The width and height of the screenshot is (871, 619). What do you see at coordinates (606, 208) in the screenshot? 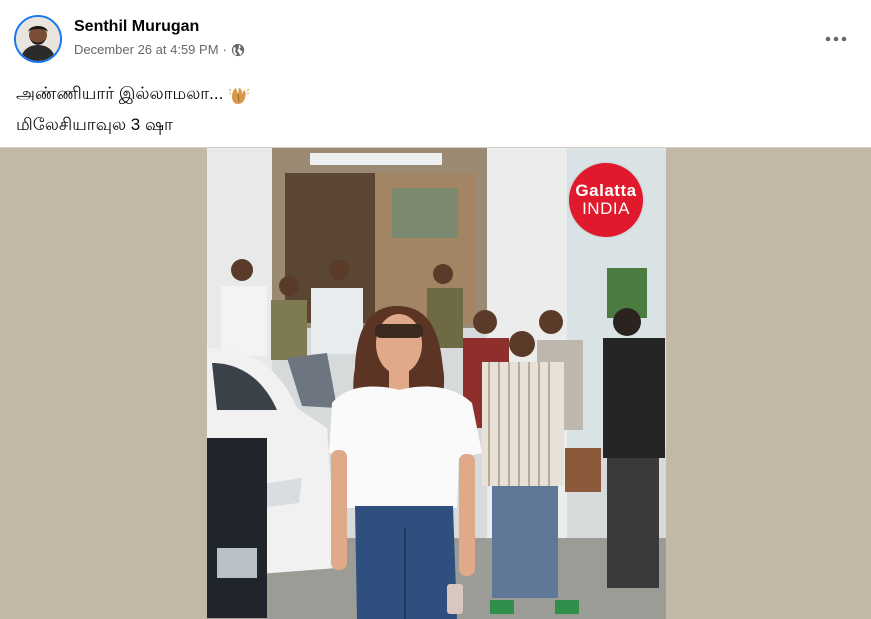
I see `logo-line-2: INDIA` at bounding box center [606, 208].